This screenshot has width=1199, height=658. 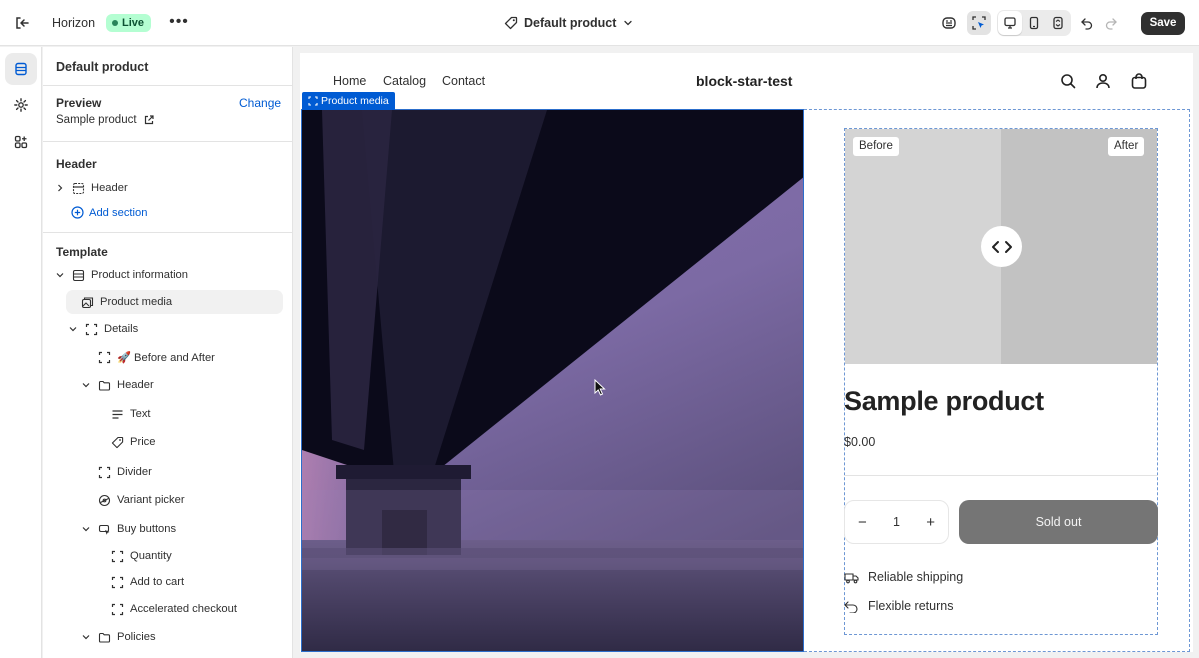 What do you see at coordinates (1139, 81) in the screenshot?
I see `cart-icon` at bounding box center [1139, 81].